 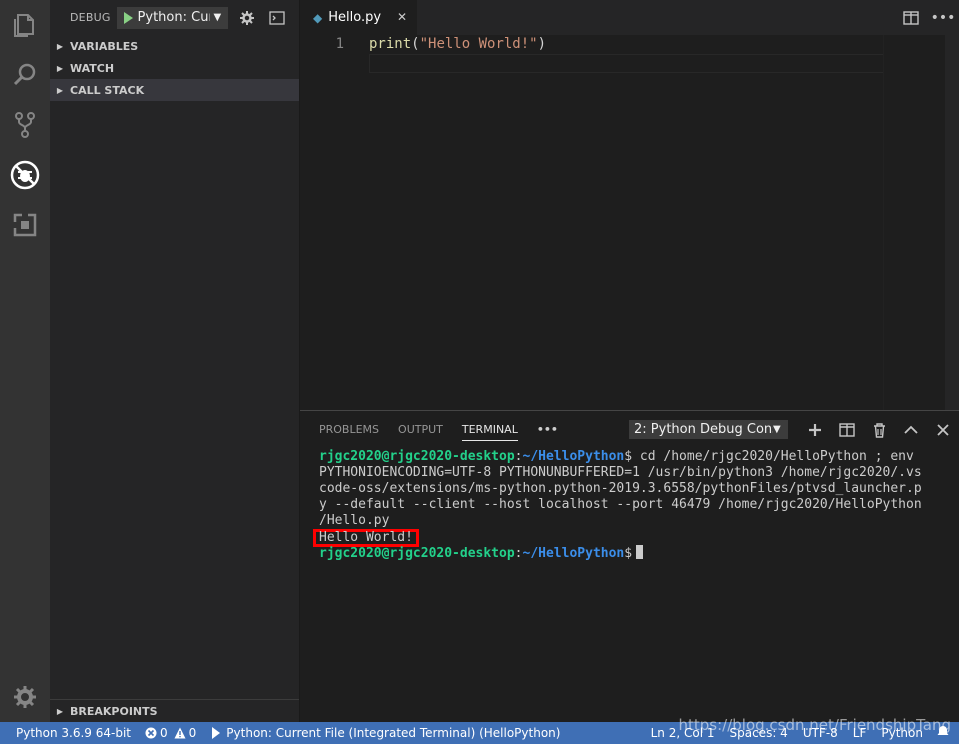 What do you see at coordinates (815, 725) in the screenshot?
I see `watermark: https://blog.csdn.net/FriendshipTang` at bounding box center [815, 725].